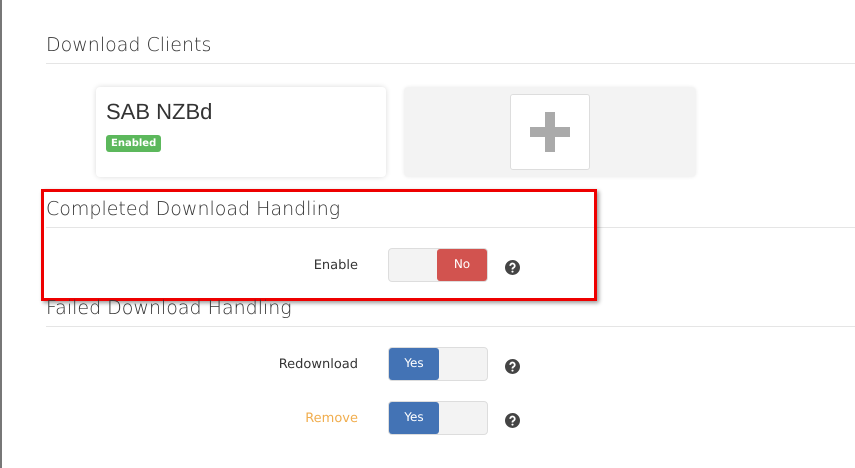  Describe the element at coordinates (450, 212) in the screenshot. I see `section-heading: Completed Download Handling` at that location.